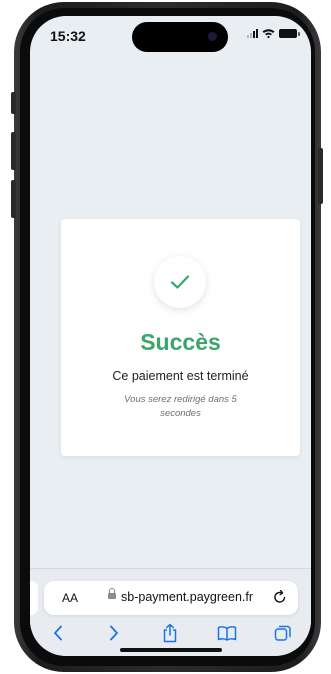 The width and height of the screenshot is (331, 674). Describe the element at coordinates (68, 36) in the screenshot. I see `status-time: 15:32` at that location.